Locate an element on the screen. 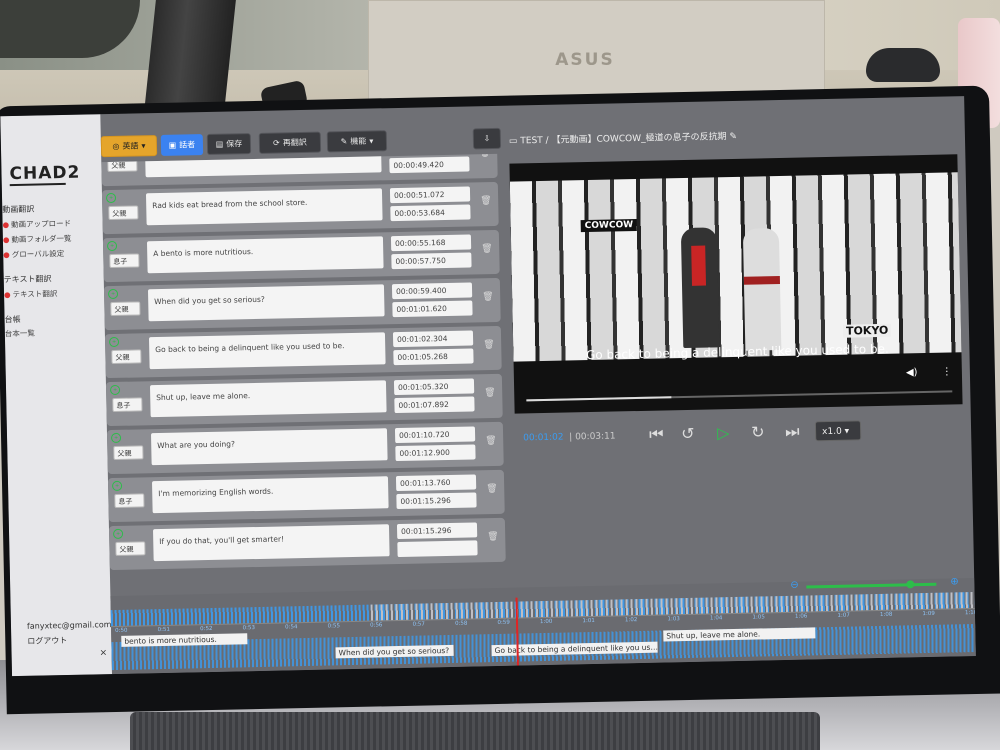  rewind-icon: ↺ is located at coordinates (688, 433).